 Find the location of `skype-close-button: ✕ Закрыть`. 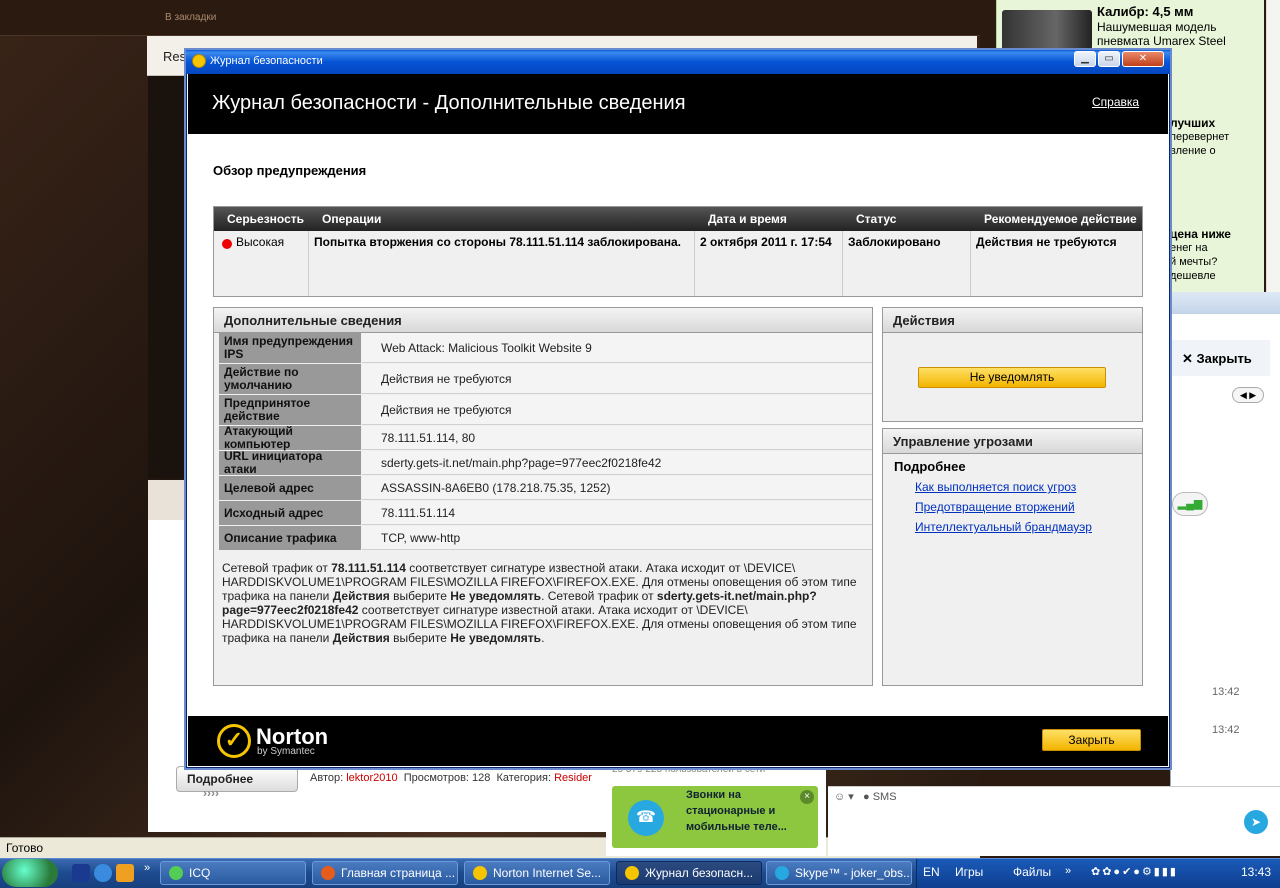

skype-close-button: ✕ Закрыть is located at coordinates (1217, 359).